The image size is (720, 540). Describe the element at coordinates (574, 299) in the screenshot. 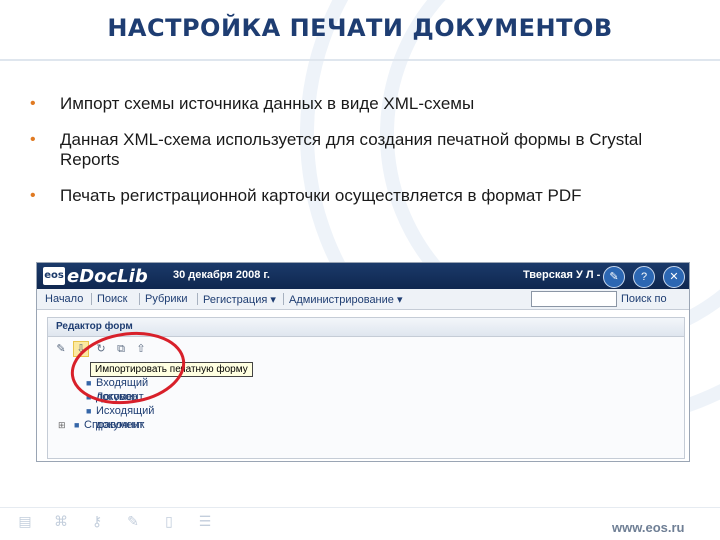

I see `search-input` at that location.